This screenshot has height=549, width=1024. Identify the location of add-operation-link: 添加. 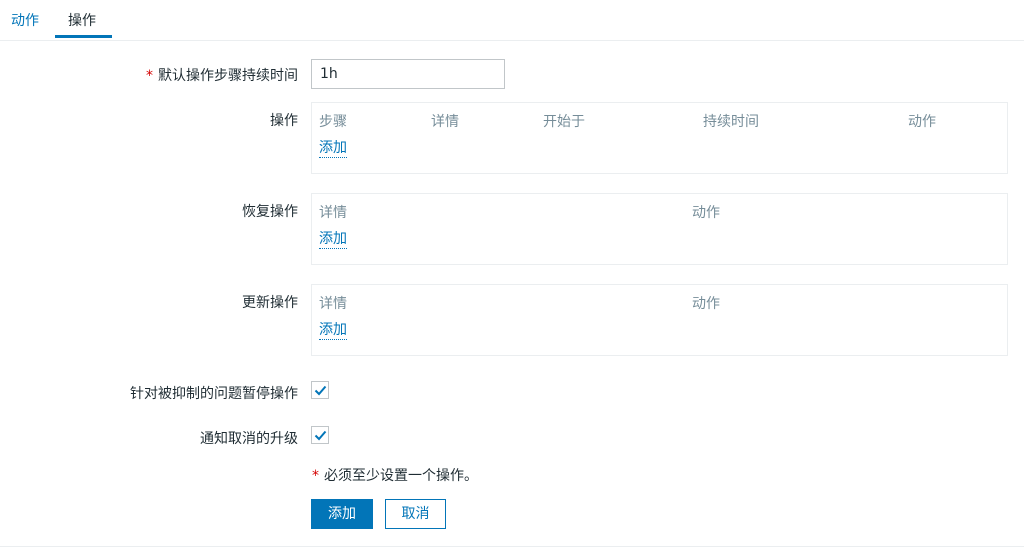
(333, 149).